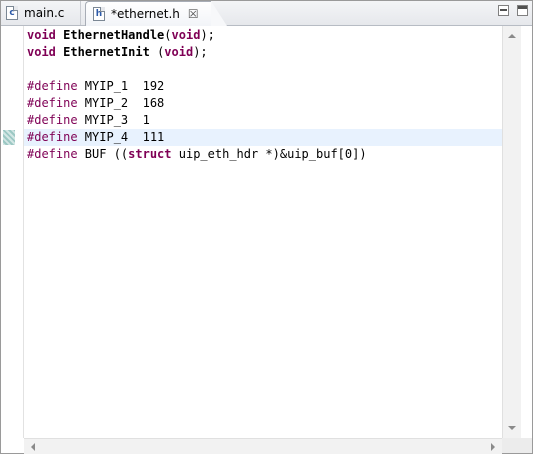 This screenshot has width=533, height=454. What do you see at coordinates (121, 86) in the screenshot?
I see `code-token: MYIP_1 192` at bounding box center [121, 86].